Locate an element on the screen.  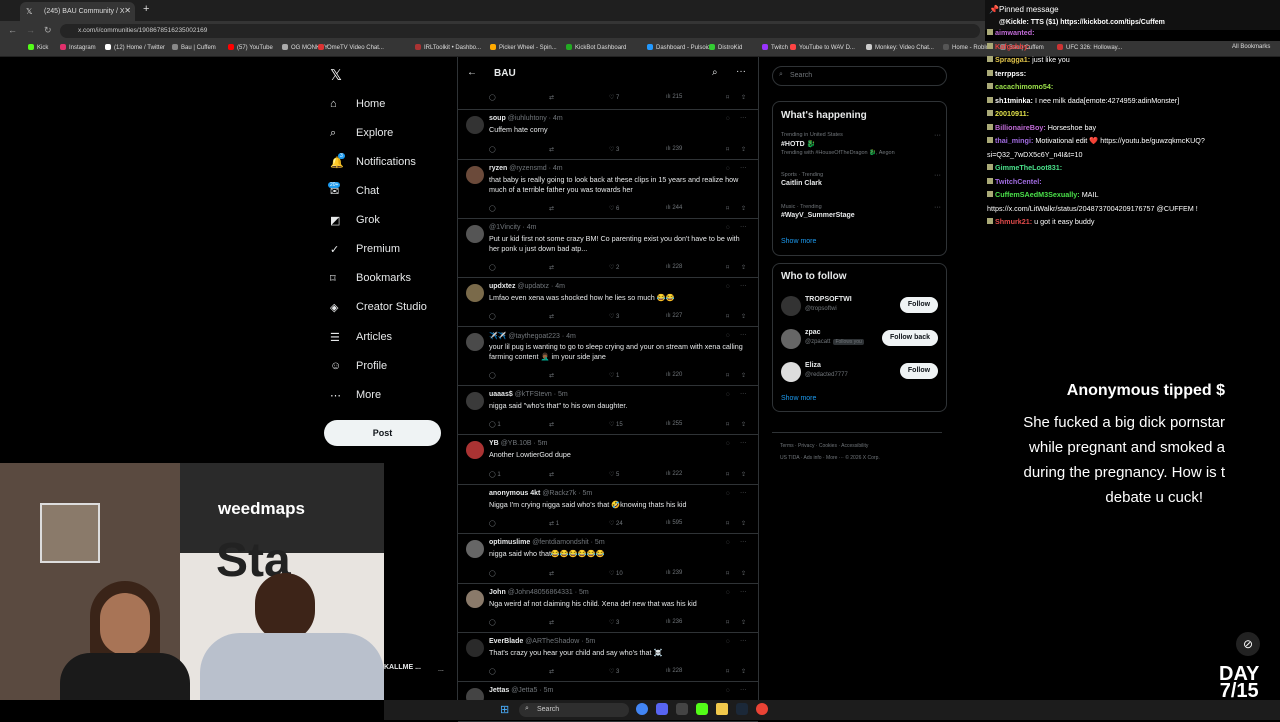
views-icon: ılı 236 is located at coordinates (674, 622).